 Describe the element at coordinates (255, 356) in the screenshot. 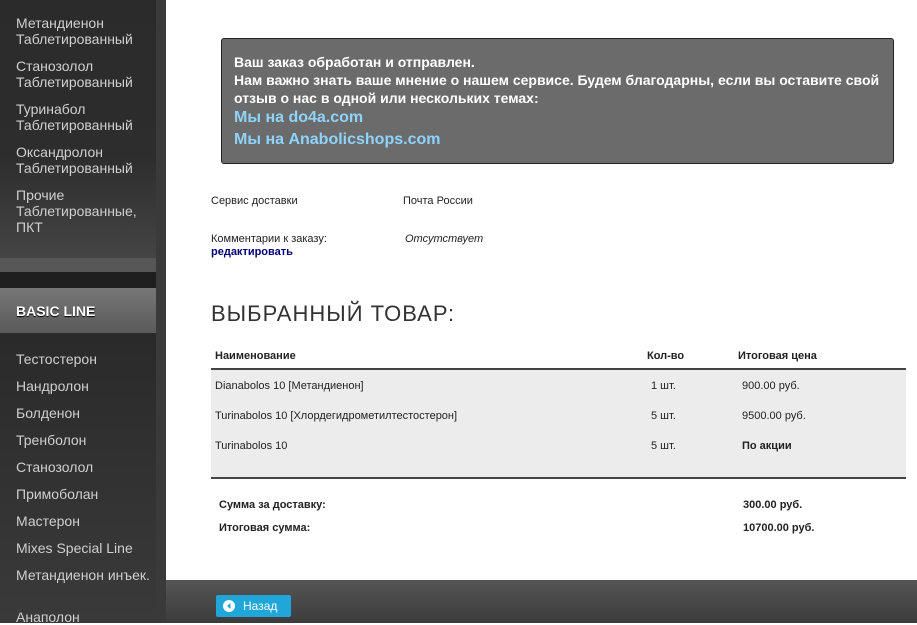

I see `header-name: Наименование` at that location.